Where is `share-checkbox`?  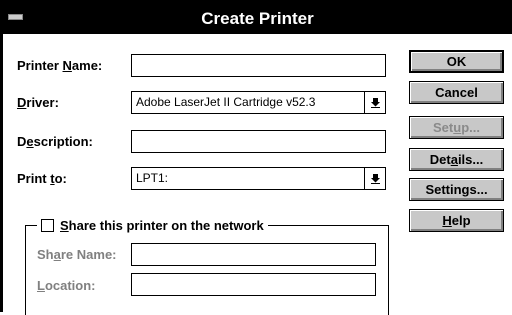
share-checkbox is located at coordinates (47, 225).